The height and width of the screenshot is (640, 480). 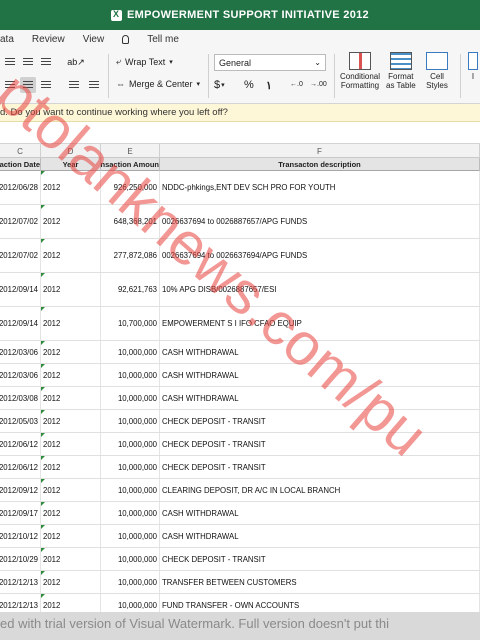 I want to click on tab-data: ata, so click(x=7, y=39).